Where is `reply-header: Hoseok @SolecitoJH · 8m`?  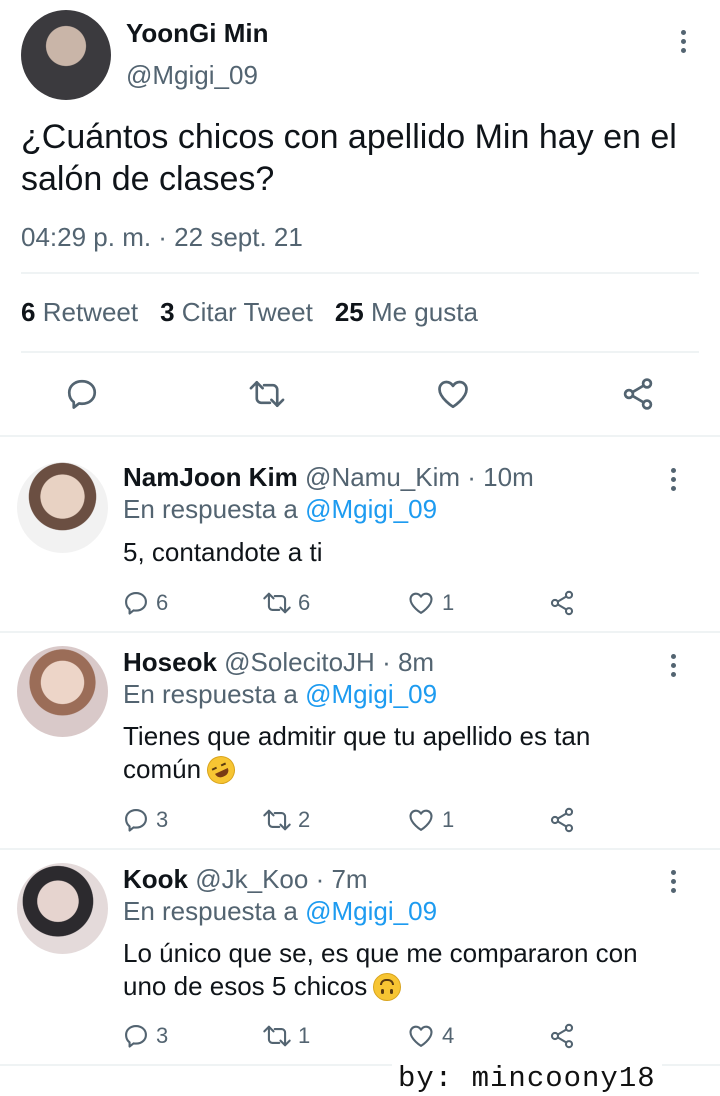
reply-header: Hoseok @SolecitoJH · 8m is located at coordinates (278, 662).